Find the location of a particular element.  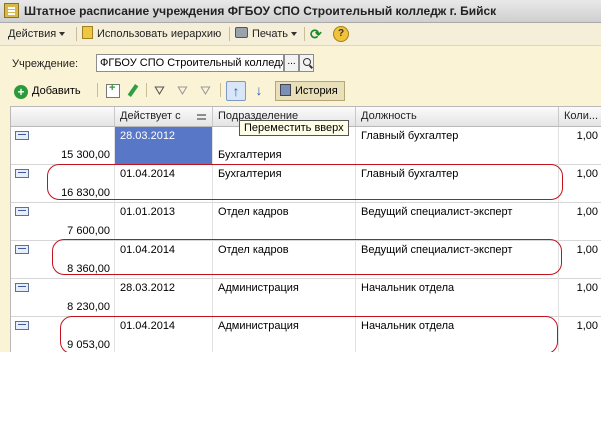

history-button: История is located at coordinates (310, 91).